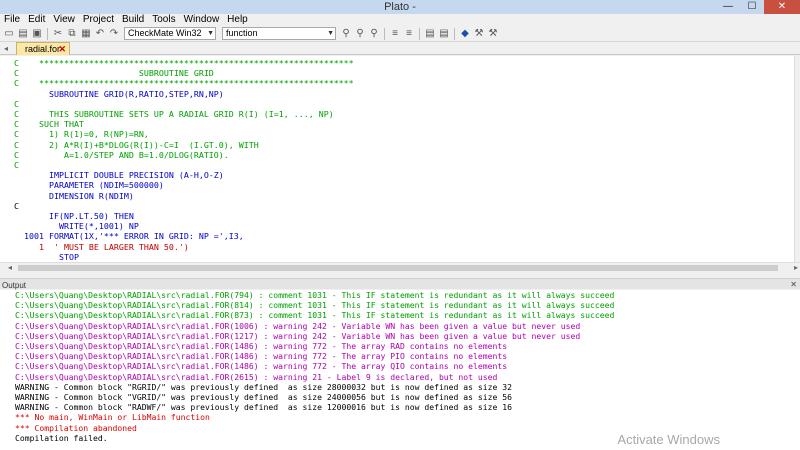 Image resolution: width=800 pixels, height=450 pixels. What do you see at coordinates (400, 20) in the screenshot?
I see `menu-bar: File Edit View Project Build Tools Window Help` at bounding box center [400, 20].